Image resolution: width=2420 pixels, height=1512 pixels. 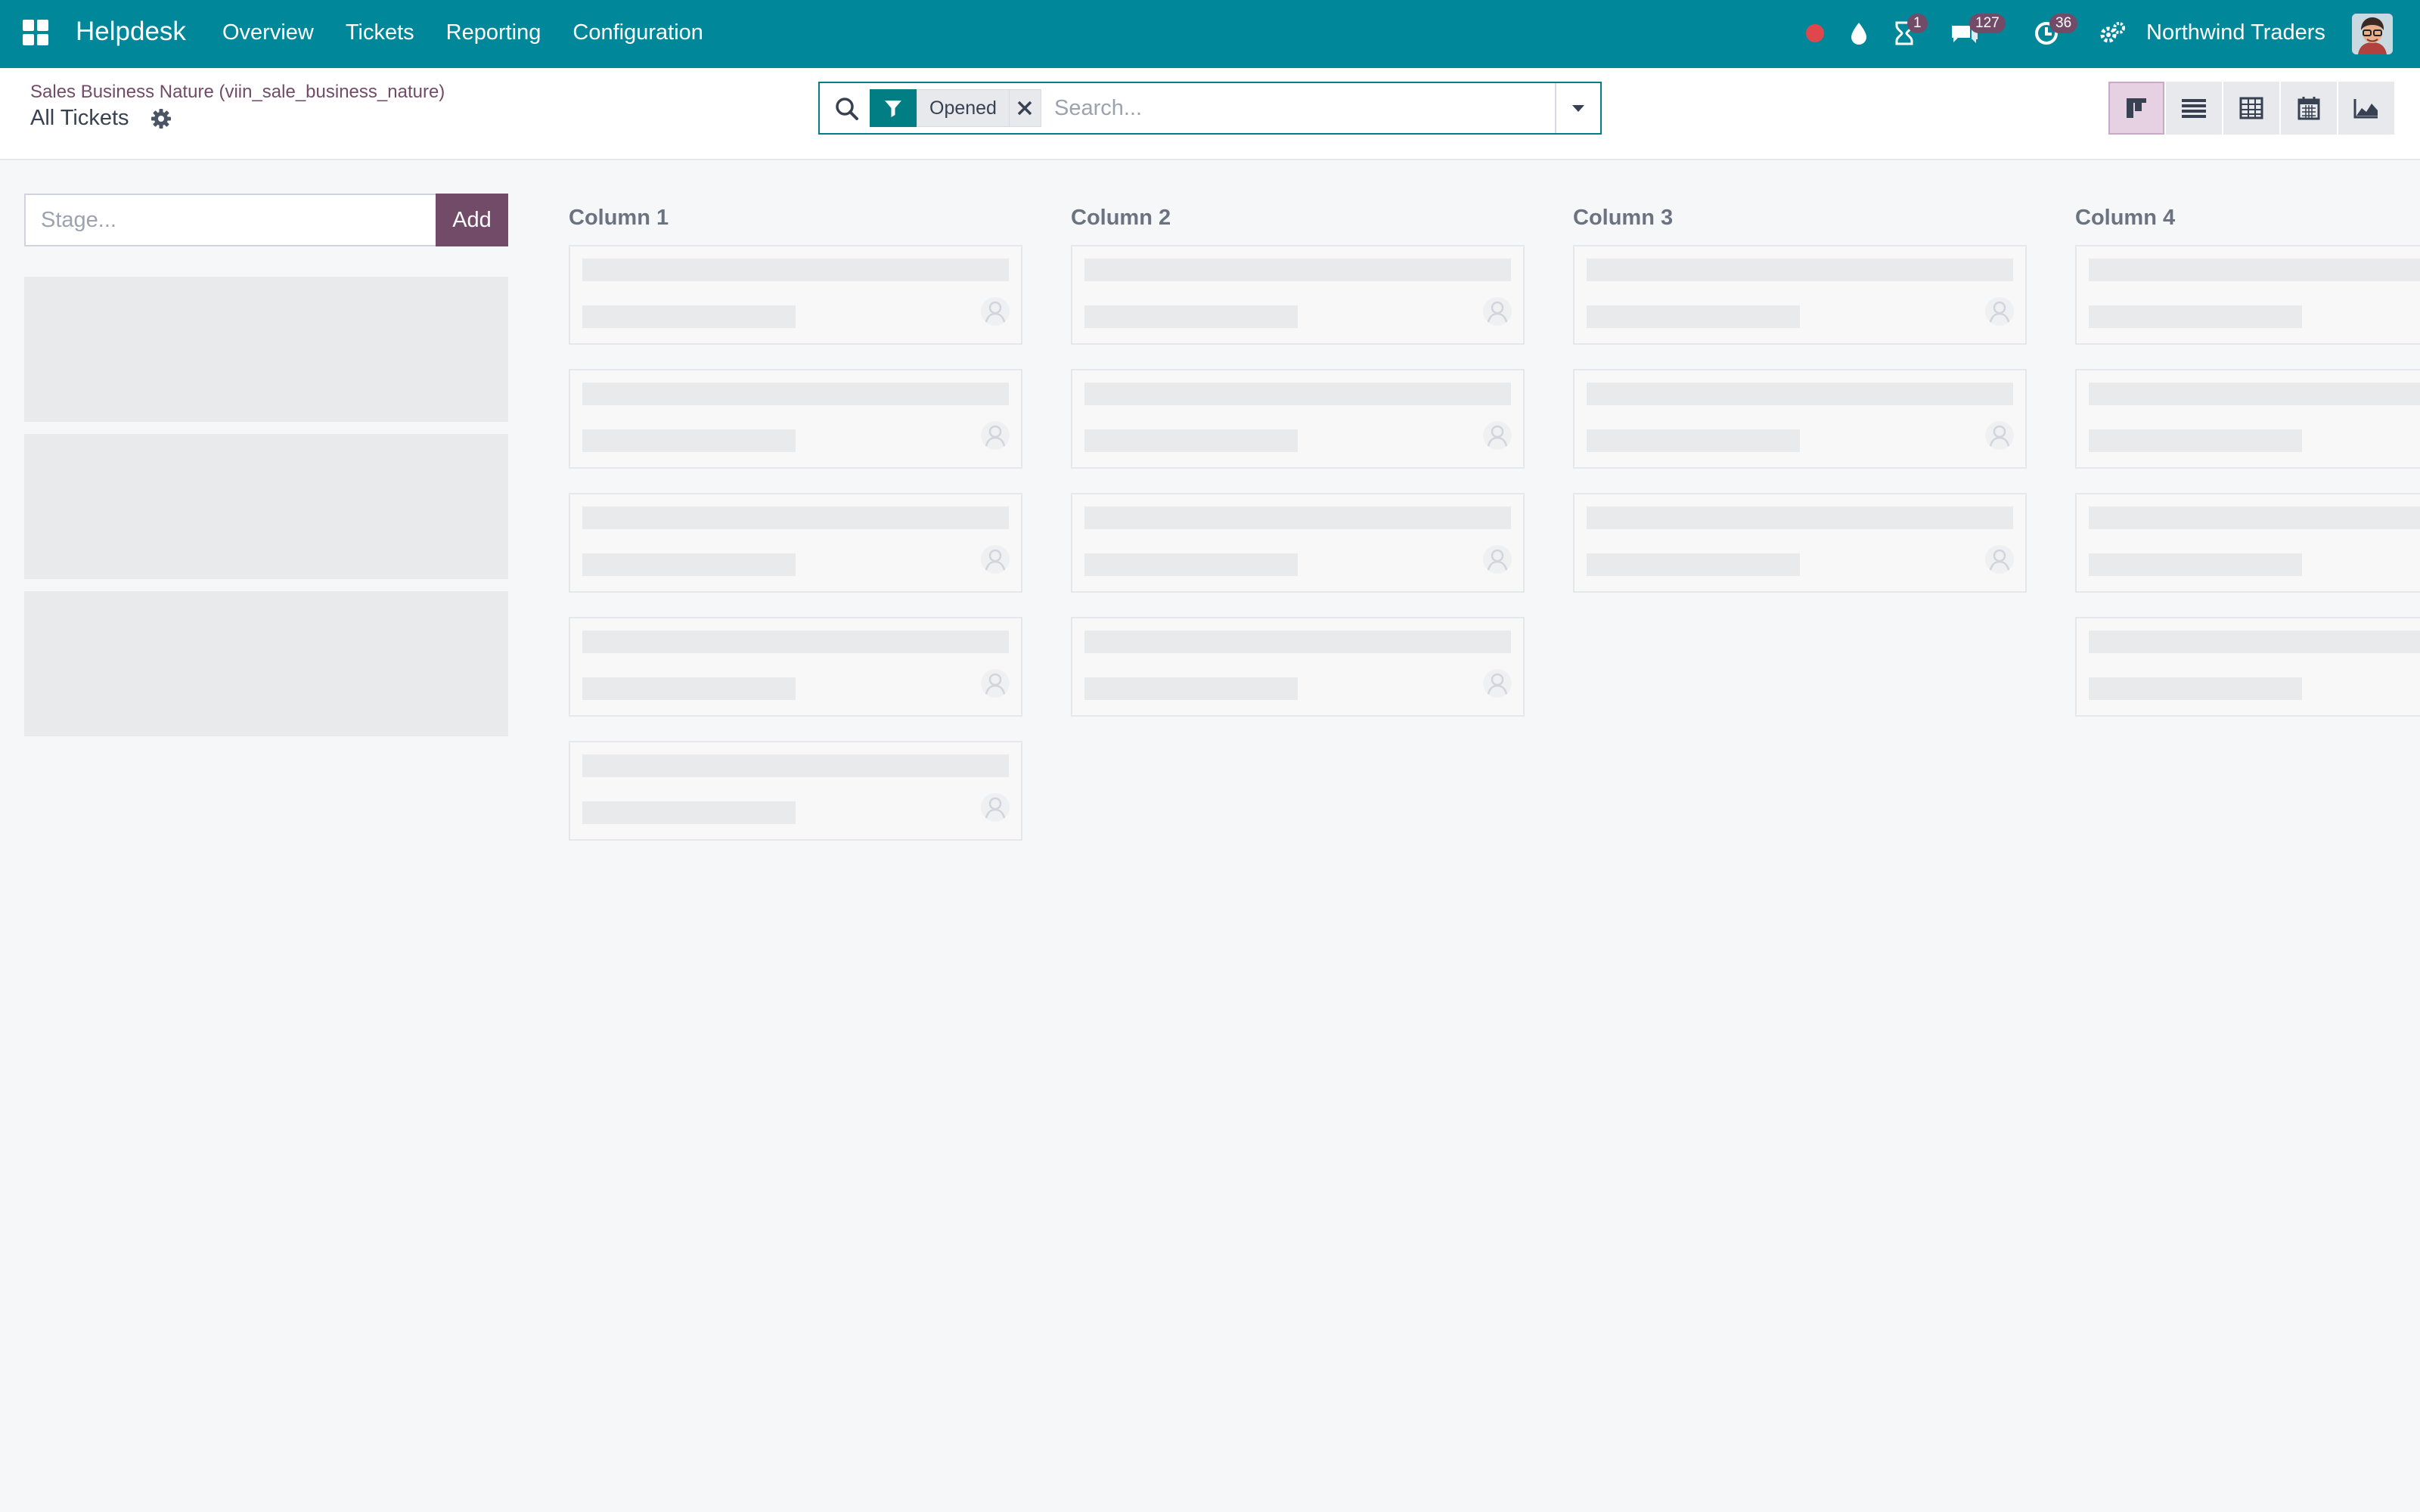 I want to click on chat-icon: 127, so click(x=1977, y=32).